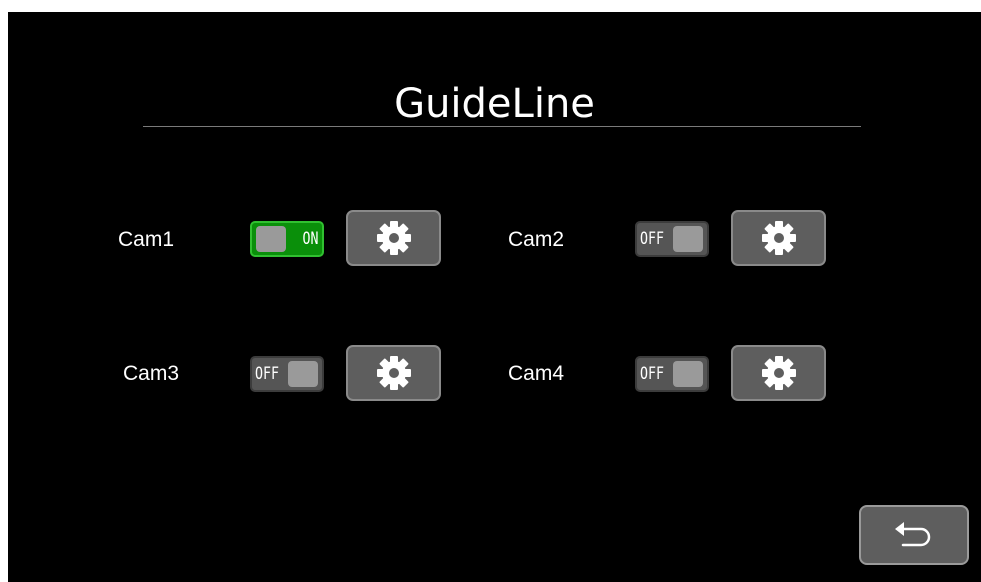 This screenshot has height=582, width=981. I want to click on cam4-settings-button, so click(778, 373).